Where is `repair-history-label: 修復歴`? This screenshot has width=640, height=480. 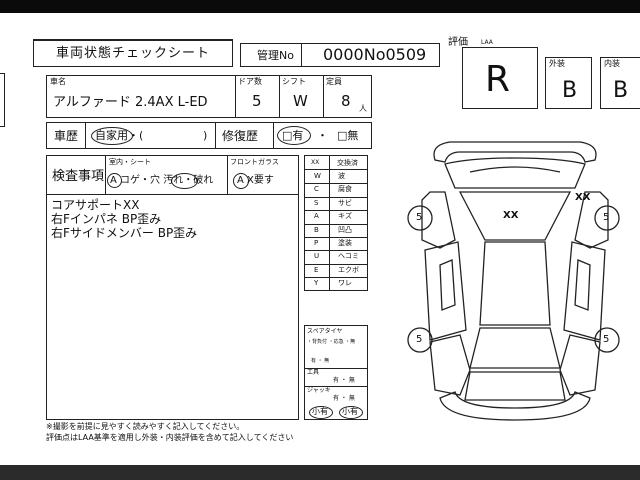
repair-history-label: 修復歴 is located at coordinates (240, 136).